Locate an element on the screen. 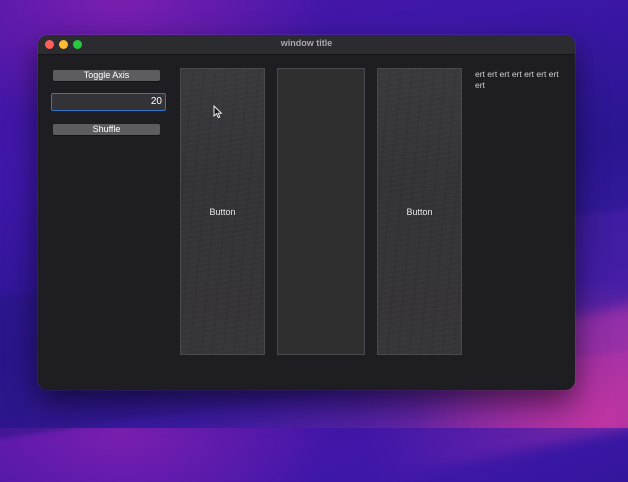 This screenshot has width=628, height=482. toggle-axis-button: Toggle Axis is located at coordinates (106, 75).